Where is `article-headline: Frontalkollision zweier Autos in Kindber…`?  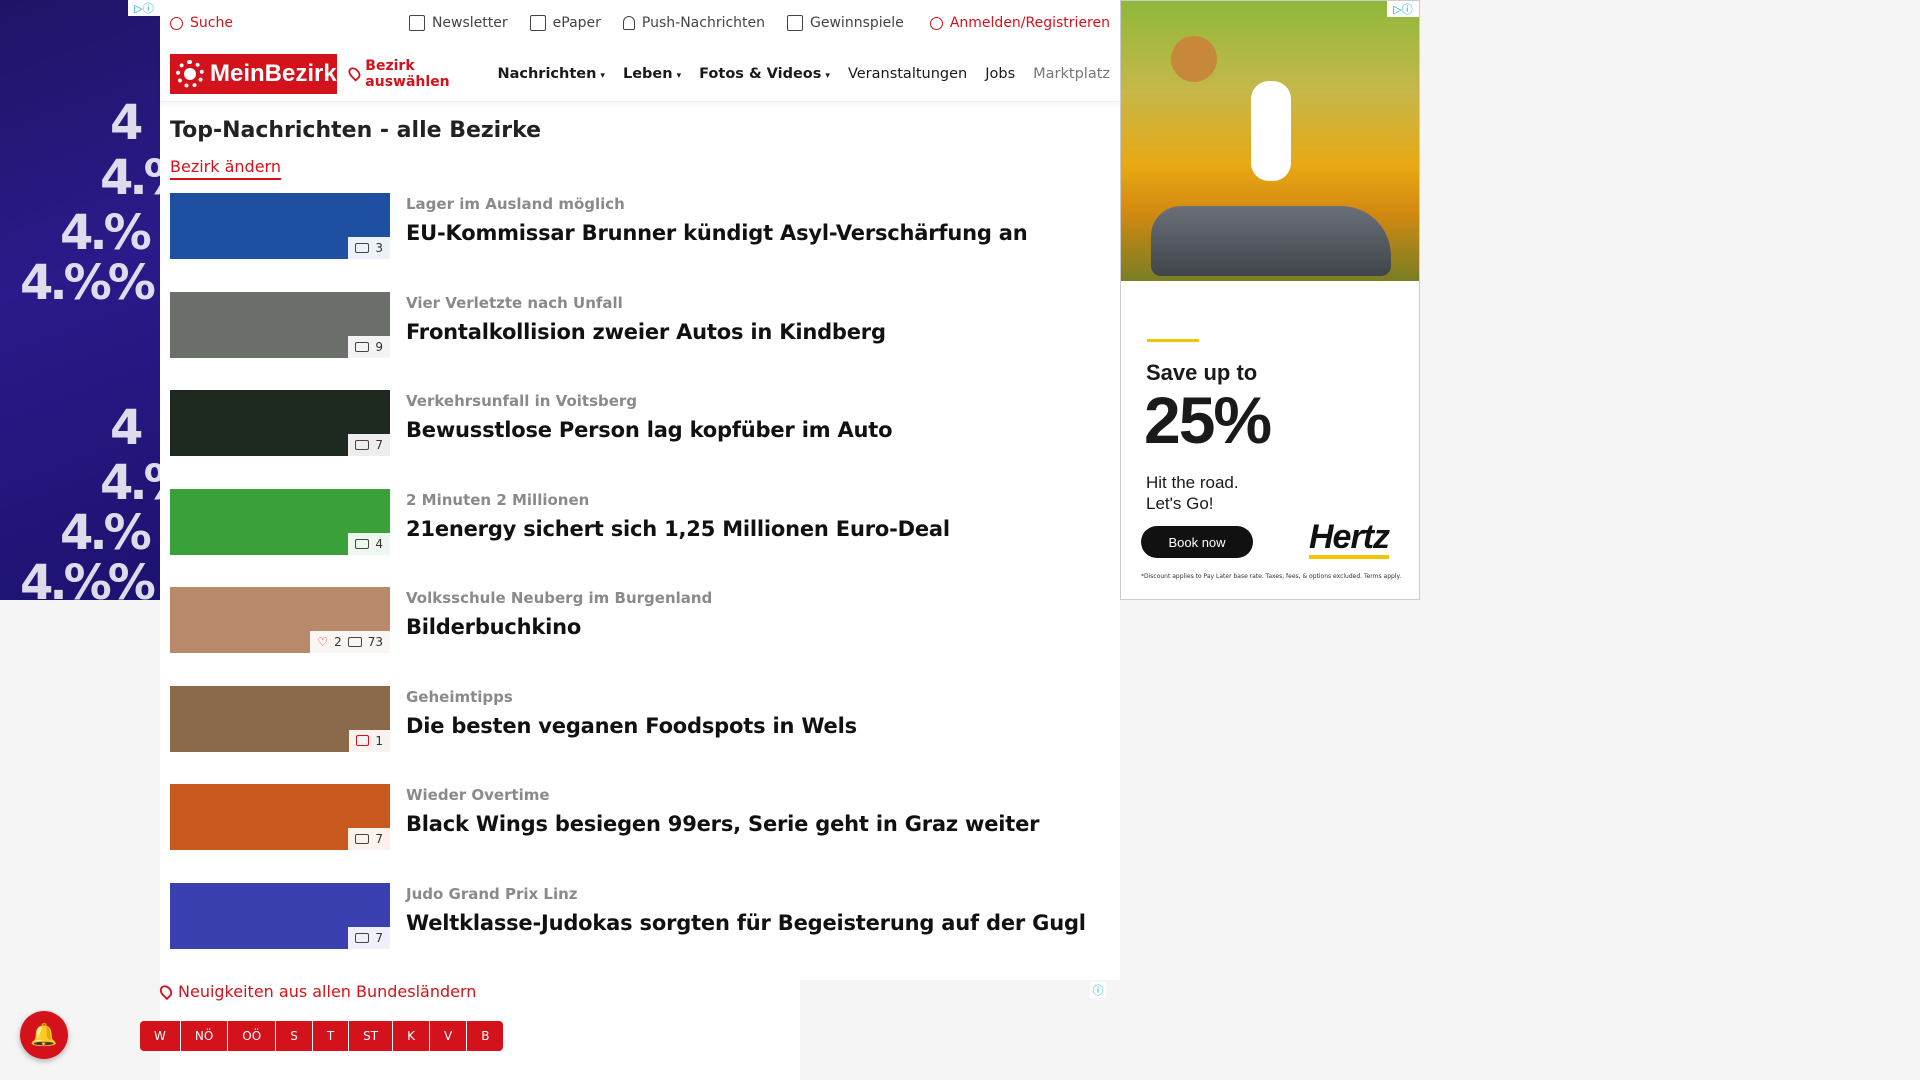 article-headline: Frontalkollision zweier Autos in Kindber… is located at coordinates (646, 332).